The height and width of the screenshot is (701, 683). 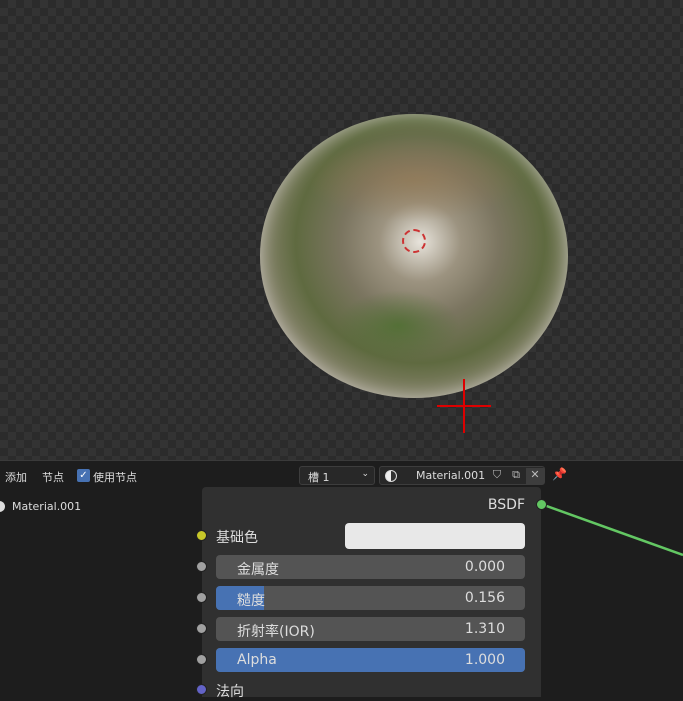 I want to click on field-label: 金属度, so click(x=258, y=570).